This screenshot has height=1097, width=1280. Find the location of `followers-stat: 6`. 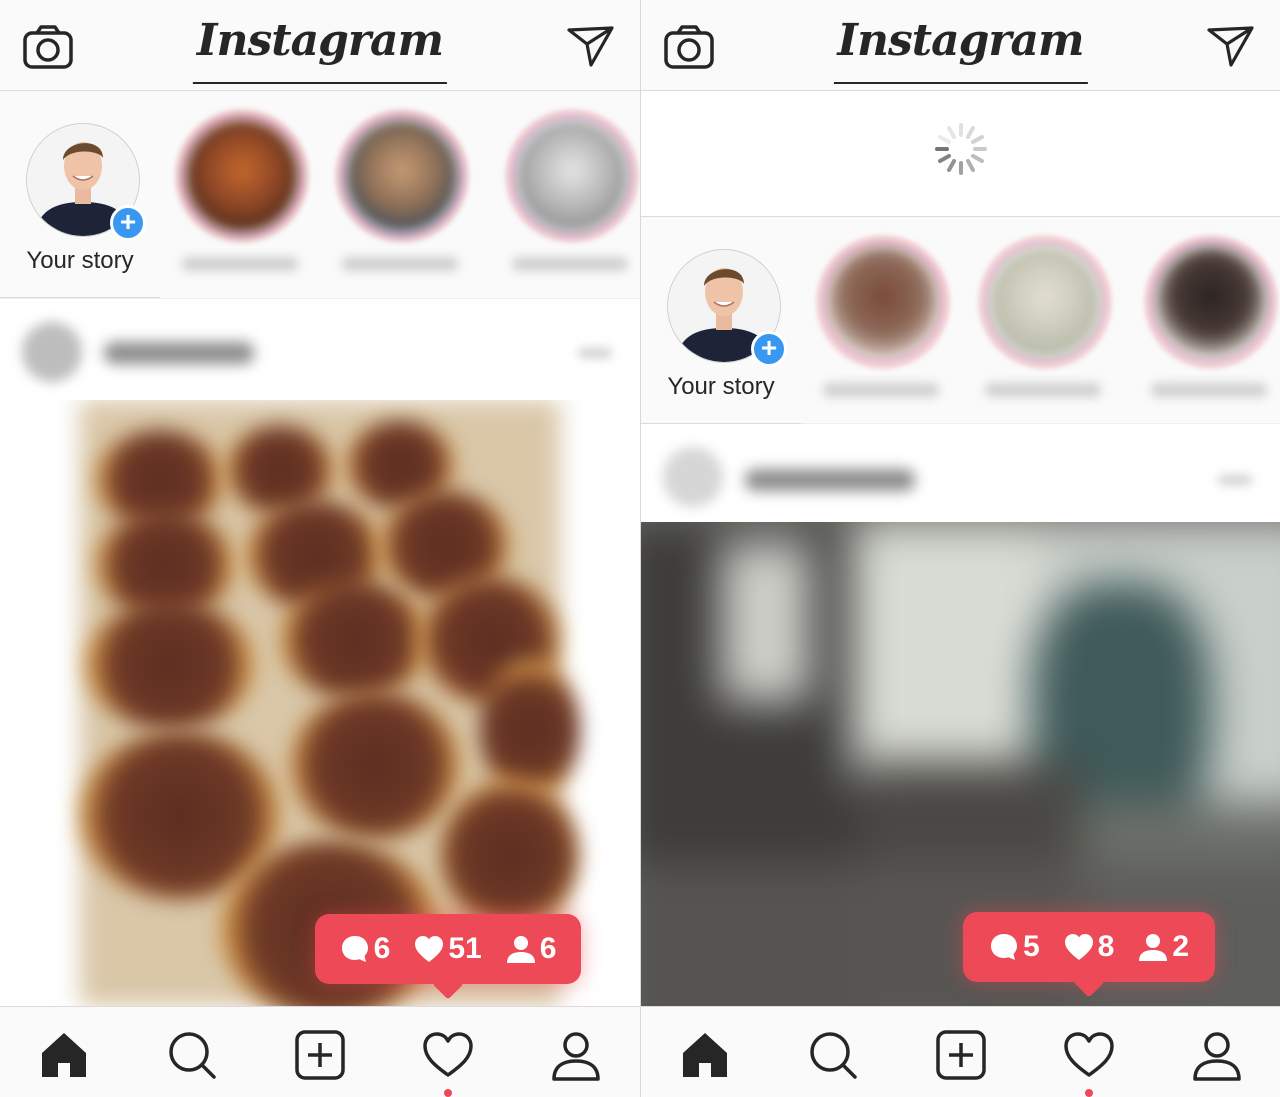

followers-stat: 6 is located at coordinates (531, 949).